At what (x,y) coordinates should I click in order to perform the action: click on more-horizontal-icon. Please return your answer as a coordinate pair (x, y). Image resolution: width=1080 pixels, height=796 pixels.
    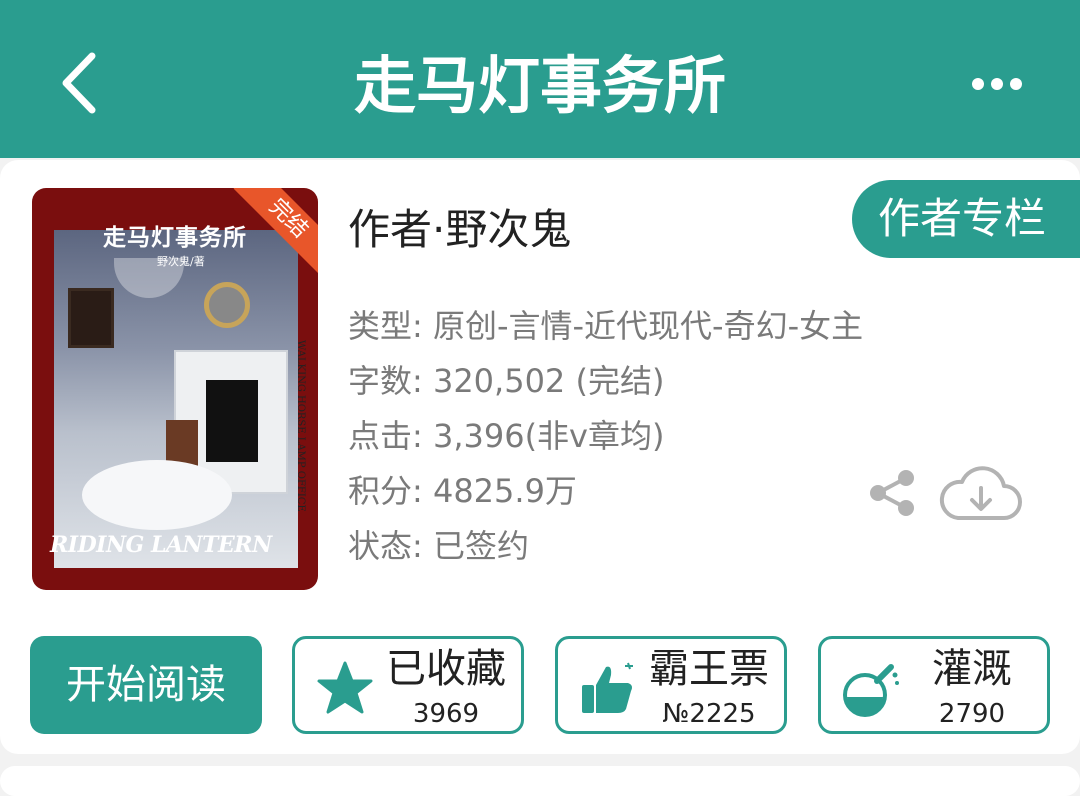
    Looking at the image, I should click on (997, 84).